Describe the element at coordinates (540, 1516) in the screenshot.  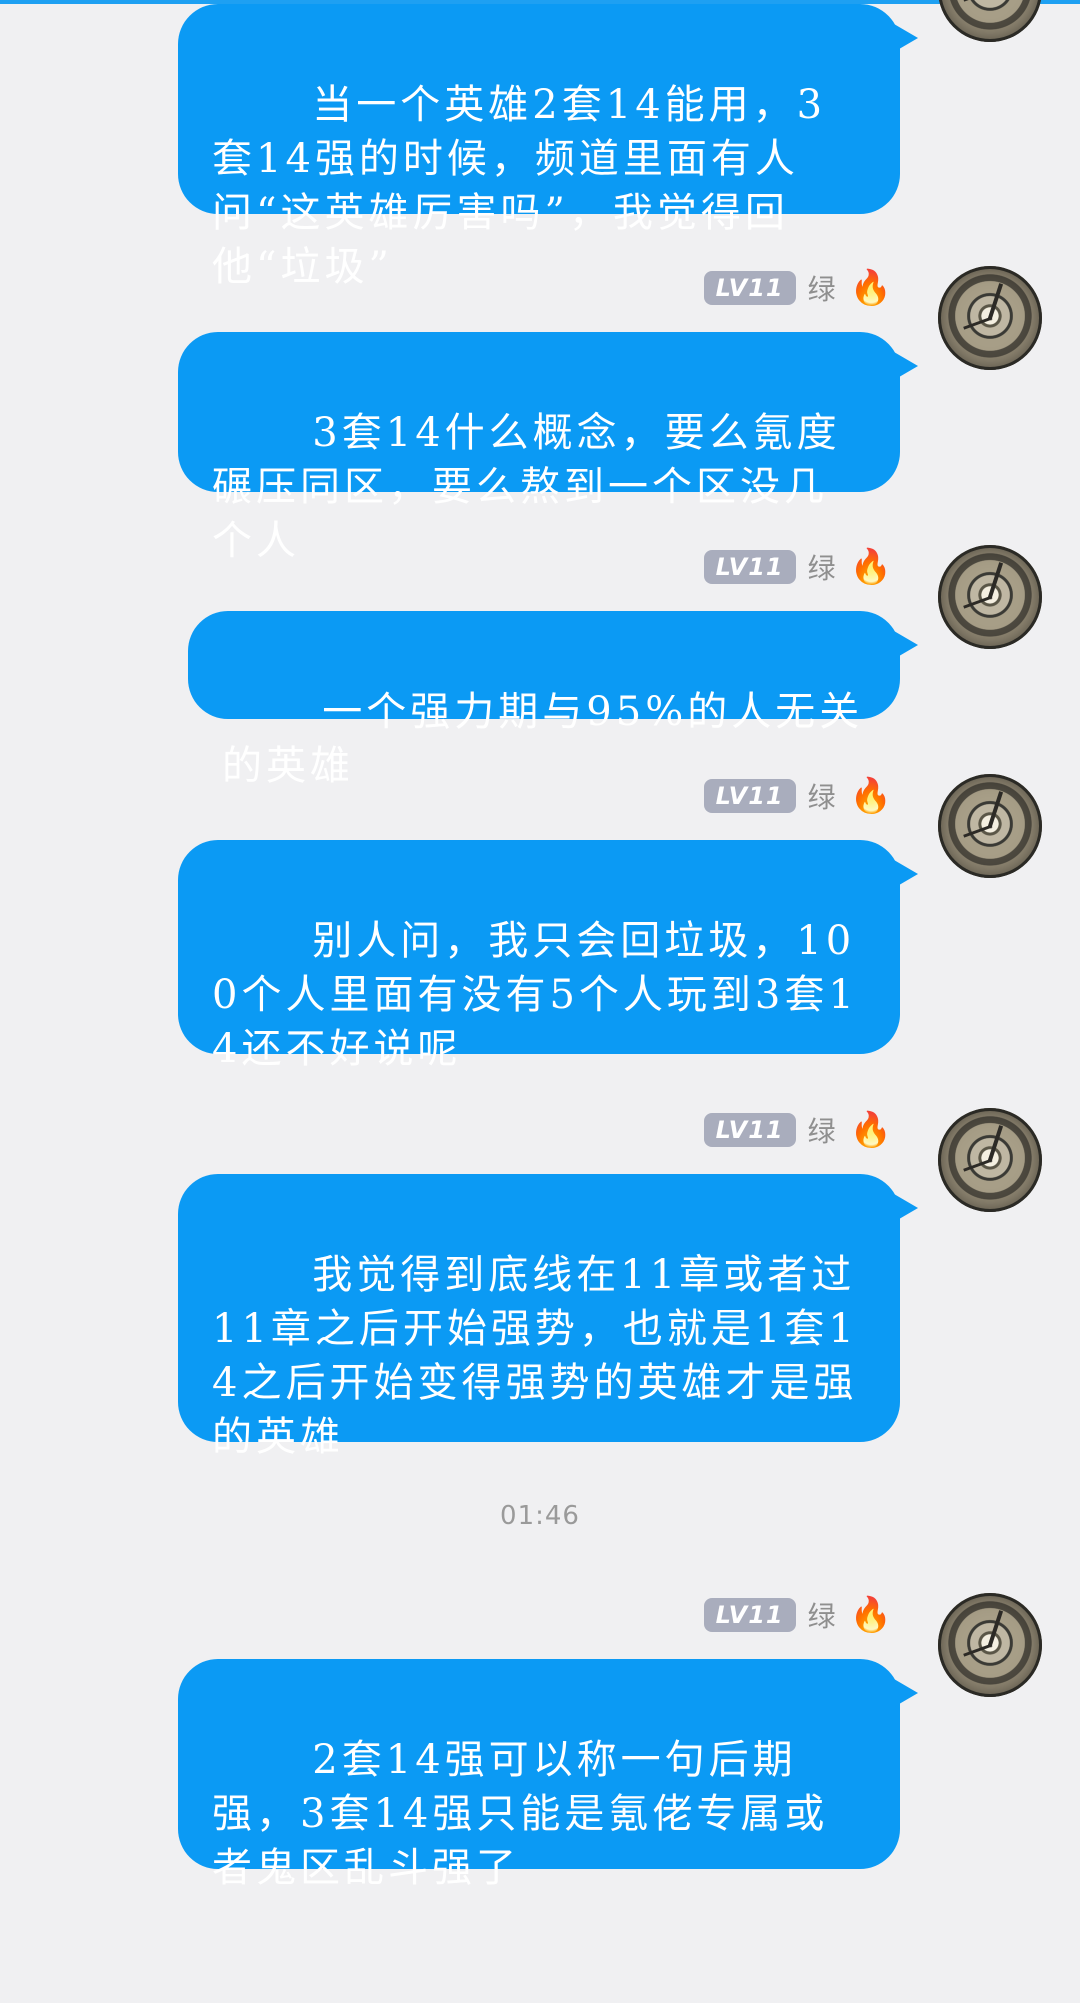
I see `message-timestamp: 01:46` at that location.